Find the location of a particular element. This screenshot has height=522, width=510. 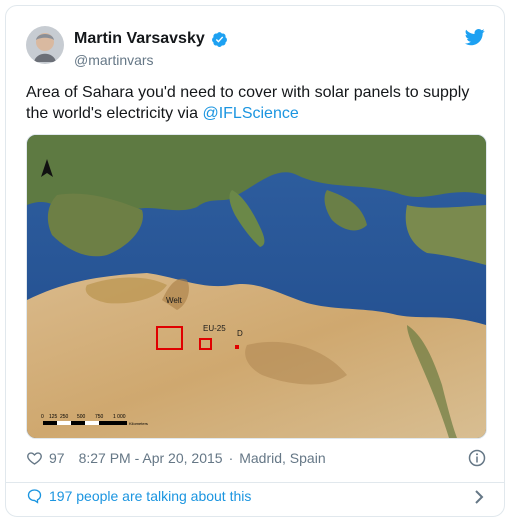

verified-badge-icon is located at coordinates (219, 39).